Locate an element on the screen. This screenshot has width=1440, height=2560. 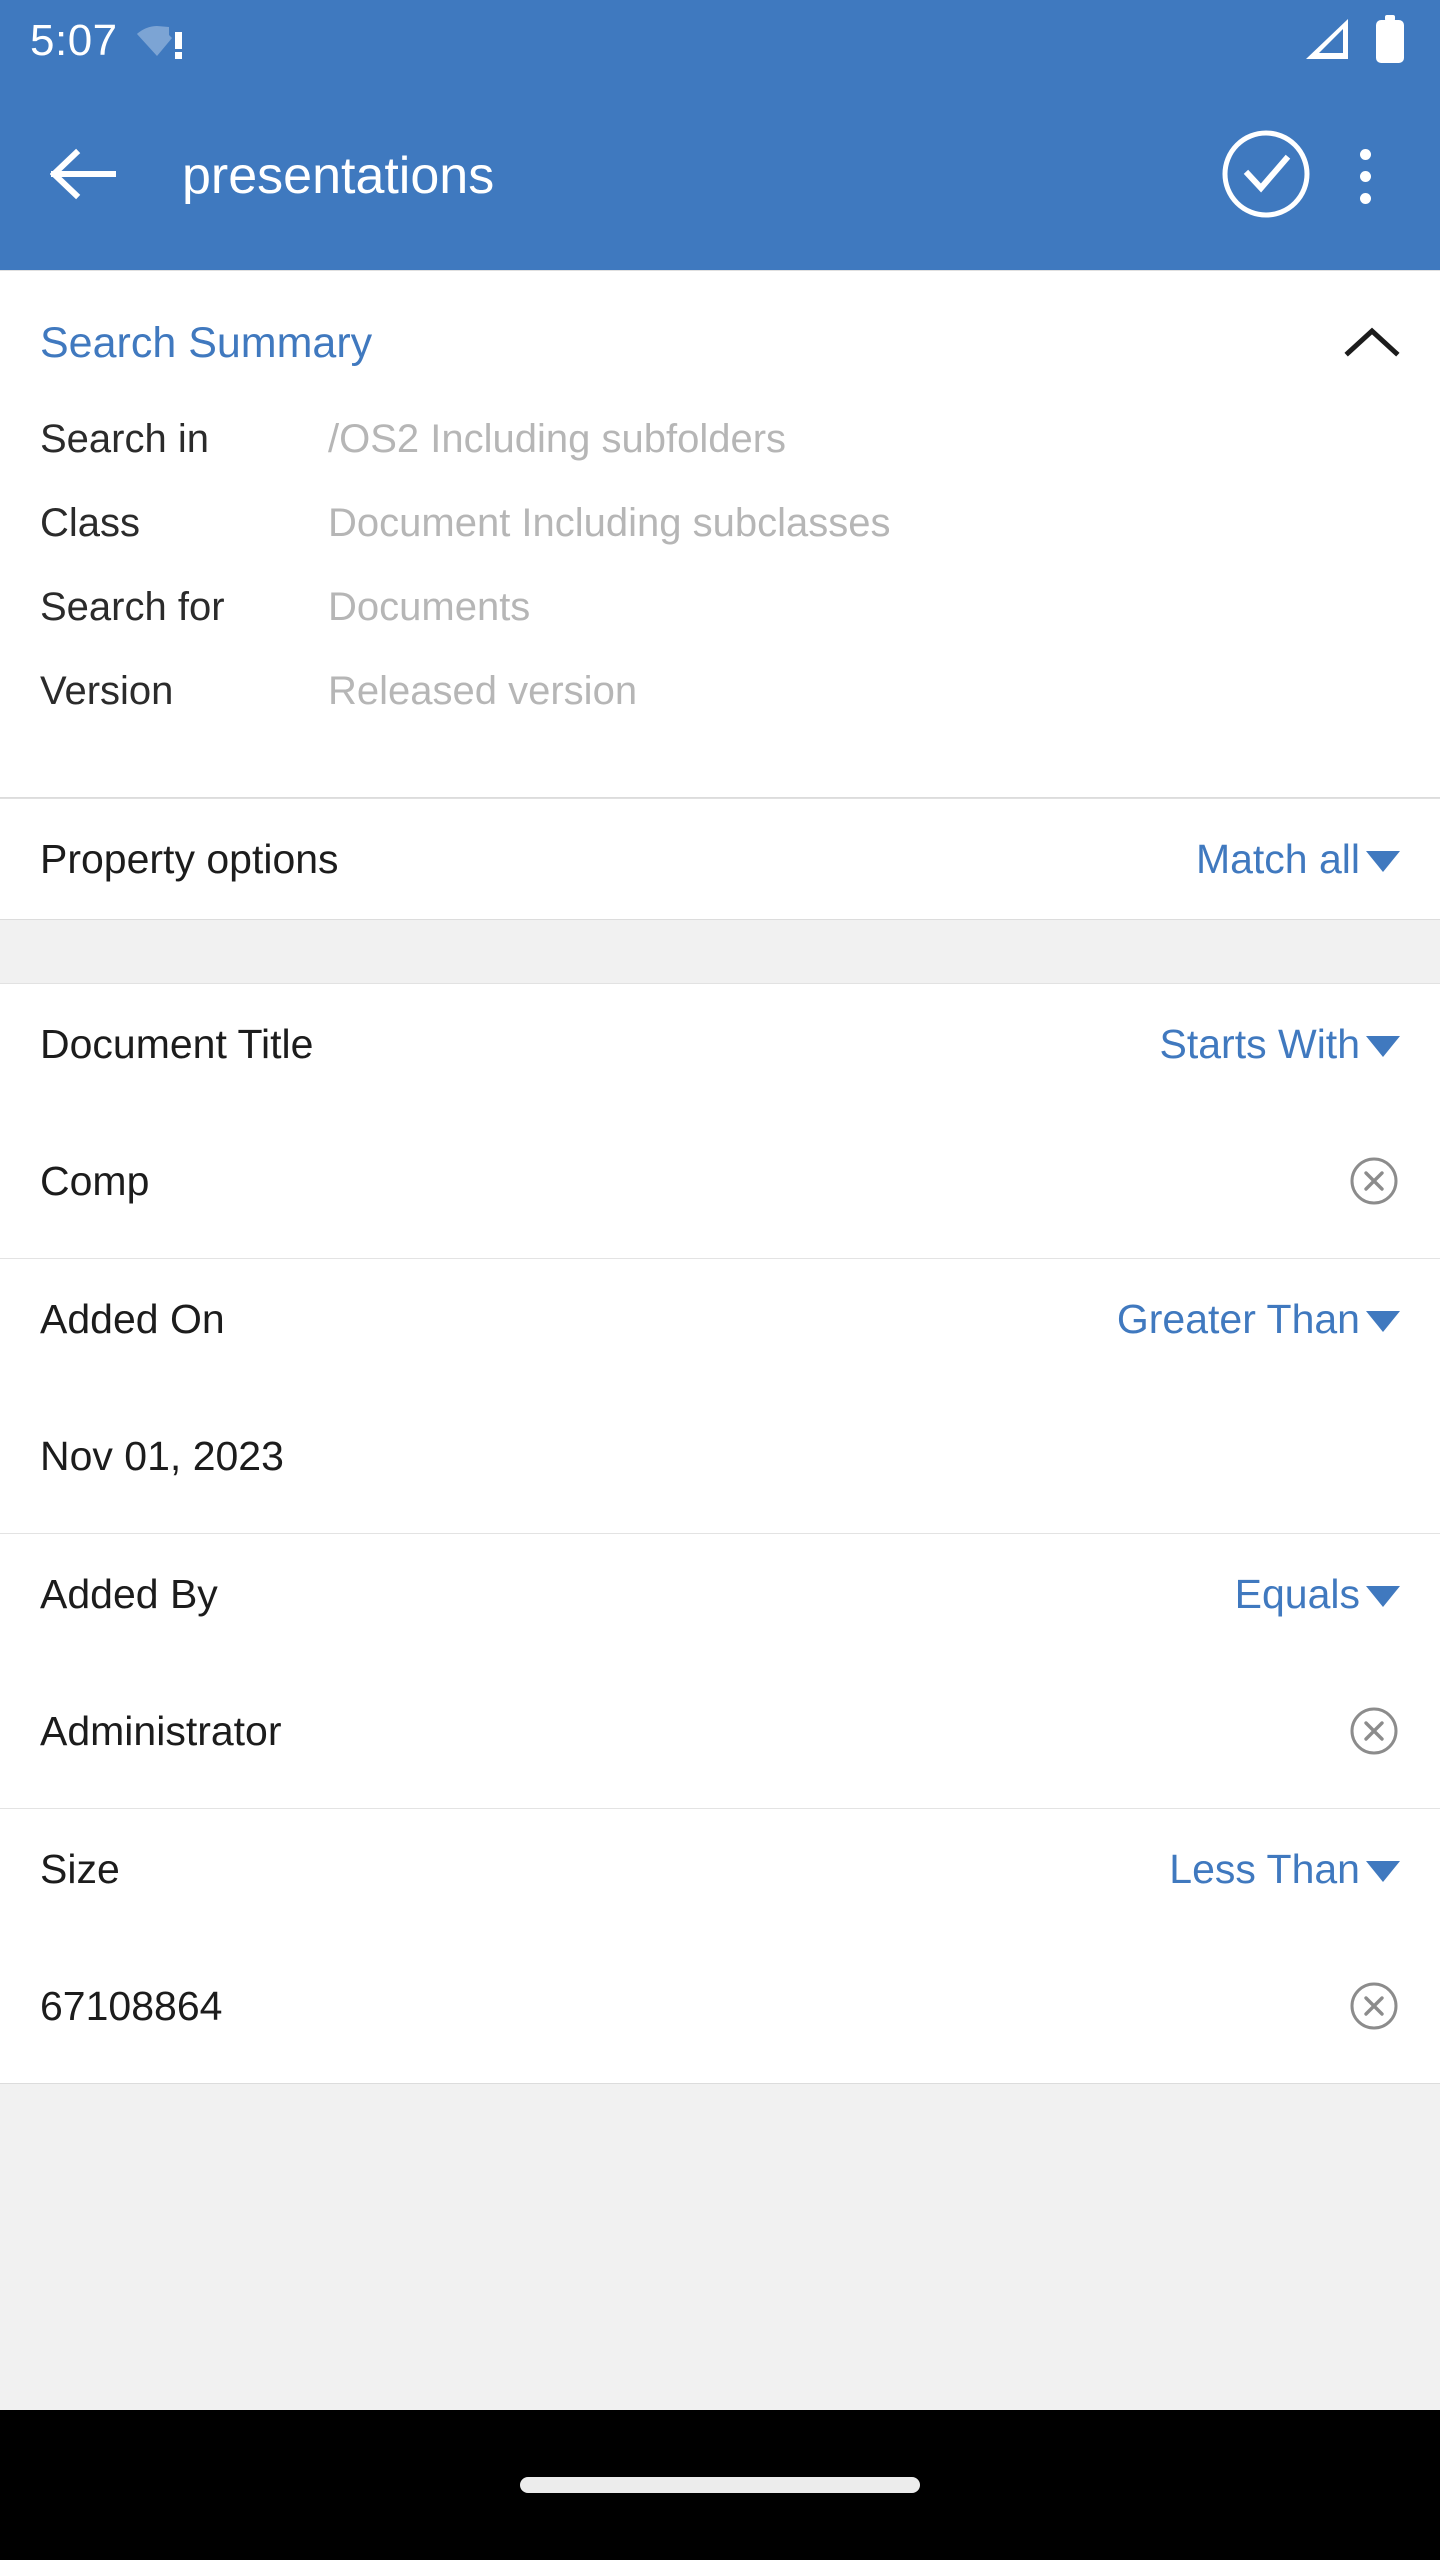
filter-operator-value: Equals is located at coordinates (1297, 1593).